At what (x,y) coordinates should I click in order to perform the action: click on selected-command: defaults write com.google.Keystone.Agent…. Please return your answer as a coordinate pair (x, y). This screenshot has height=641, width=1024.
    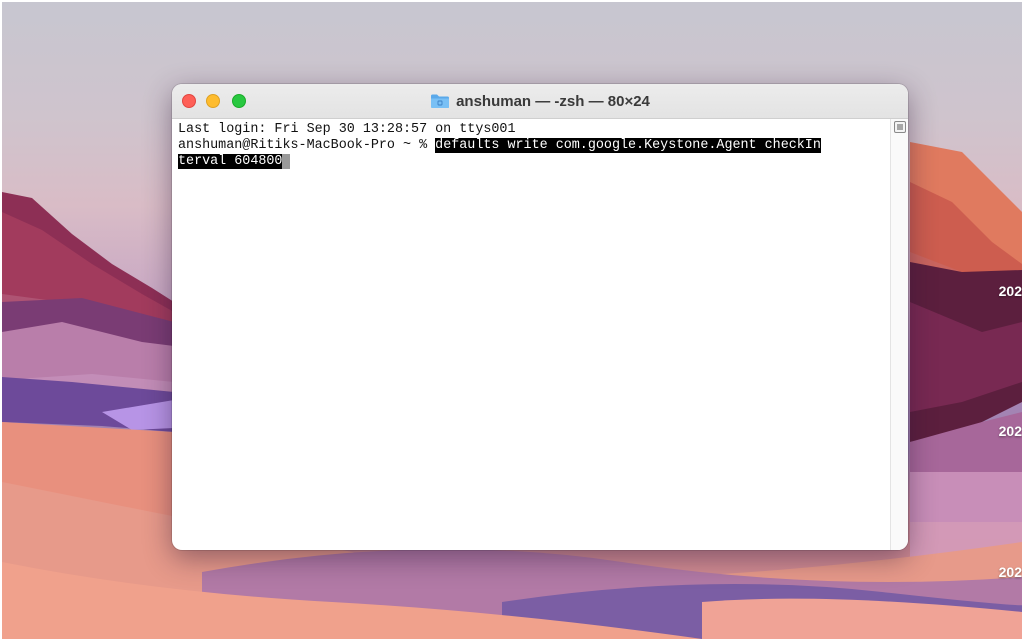
    Looking at the image, I should click on (628, 145).